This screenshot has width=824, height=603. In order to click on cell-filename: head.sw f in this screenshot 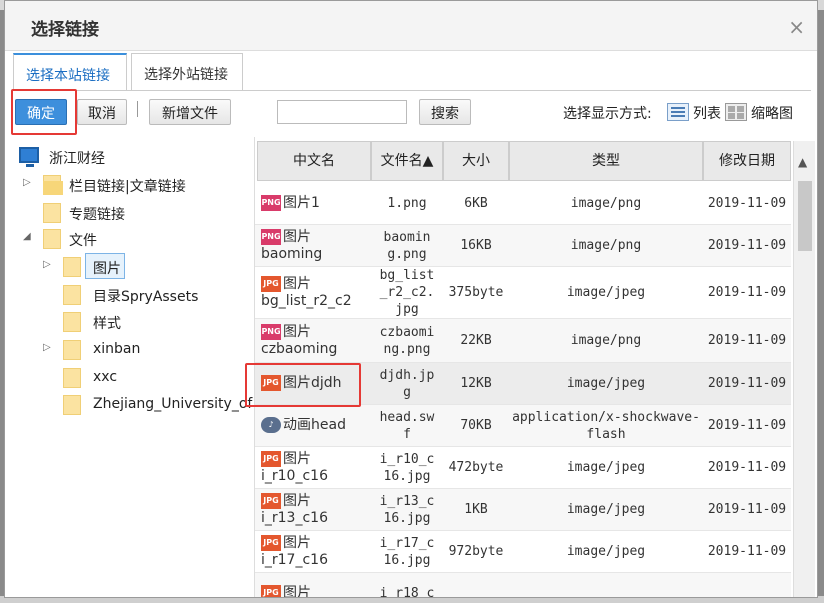, I will do `click(407, 425)`.